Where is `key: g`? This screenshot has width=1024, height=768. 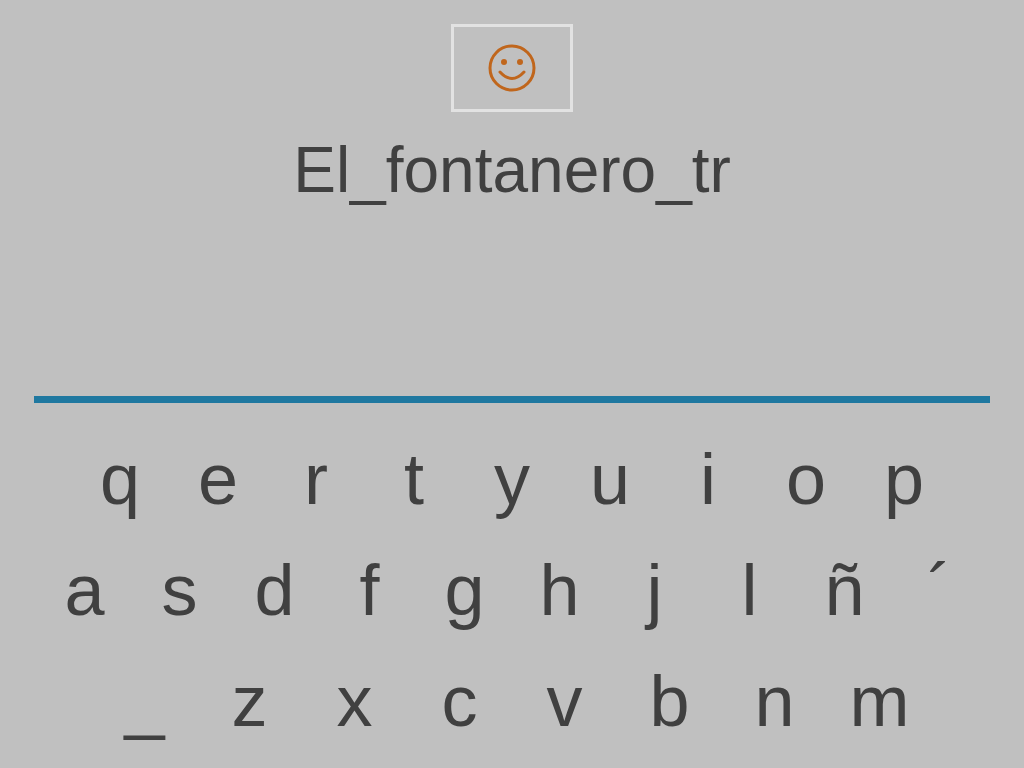
key: g is located at coordinates (464, 589).